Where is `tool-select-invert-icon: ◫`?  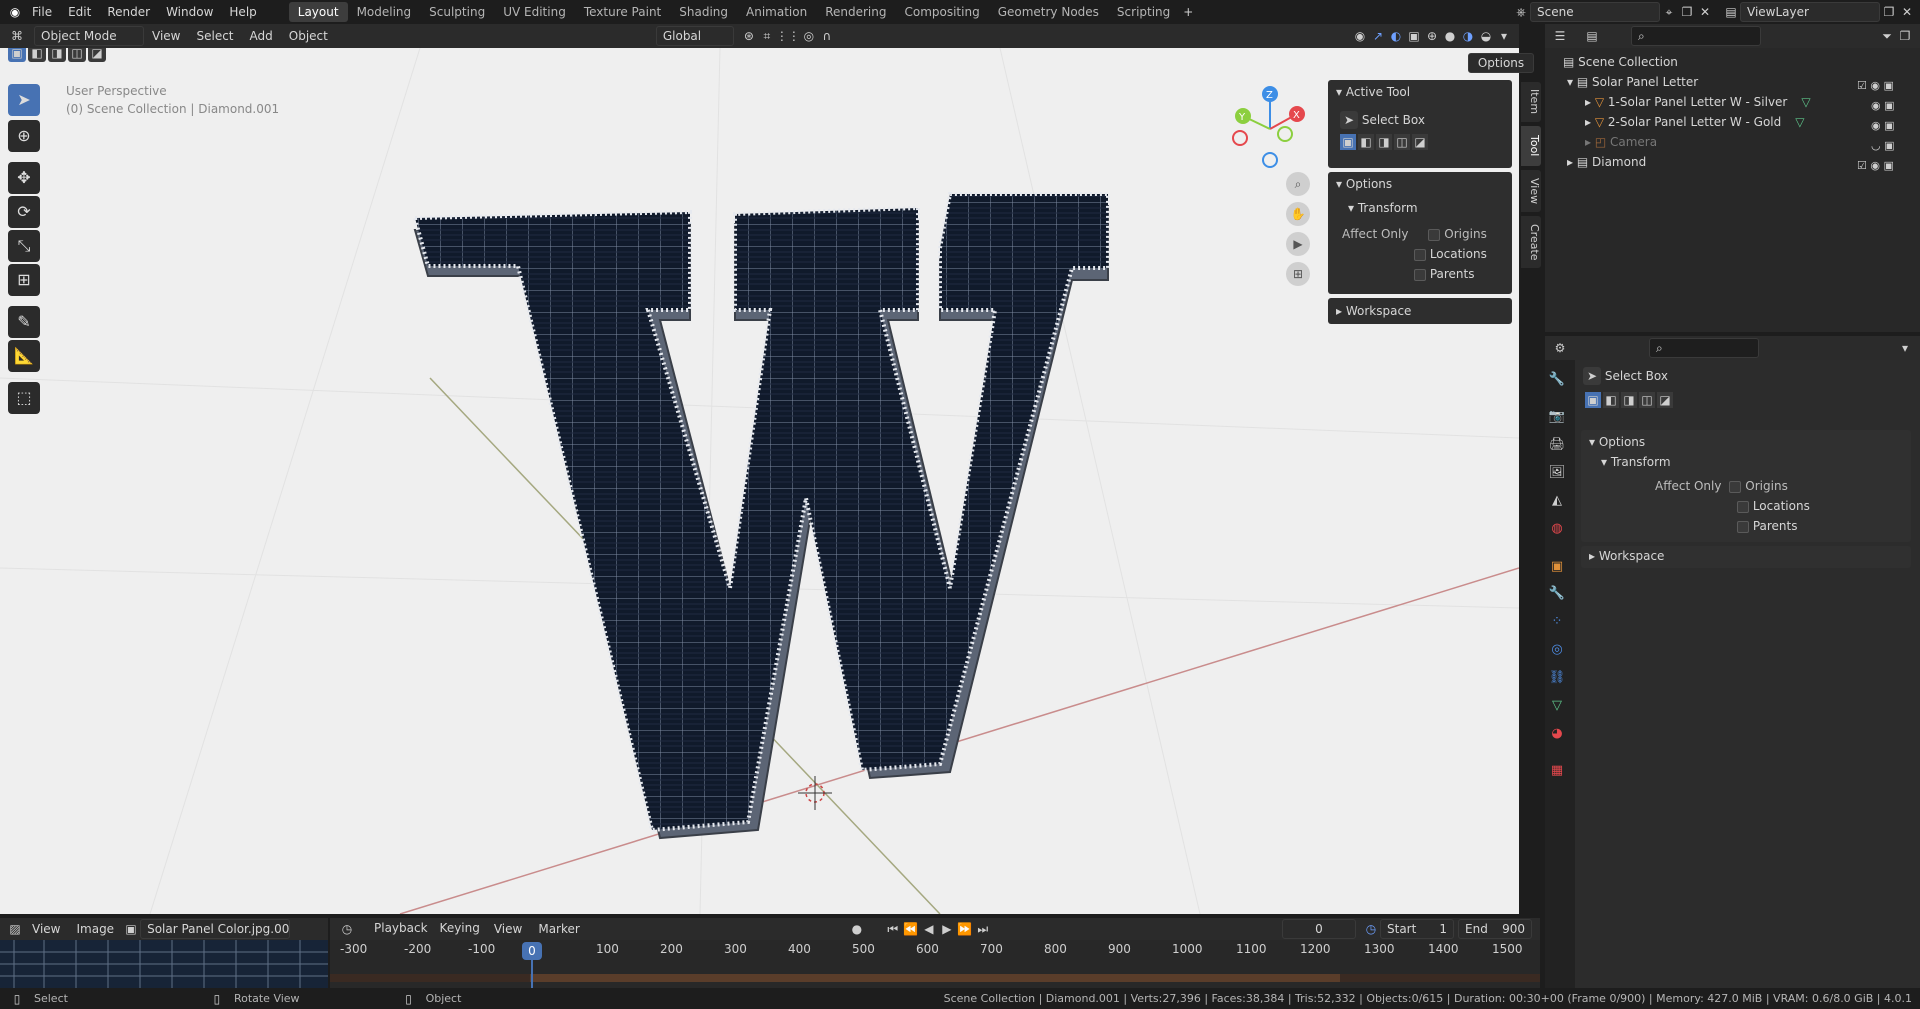 tool-select-invert-icon: ◫ is located at coordinates (1402, 142).